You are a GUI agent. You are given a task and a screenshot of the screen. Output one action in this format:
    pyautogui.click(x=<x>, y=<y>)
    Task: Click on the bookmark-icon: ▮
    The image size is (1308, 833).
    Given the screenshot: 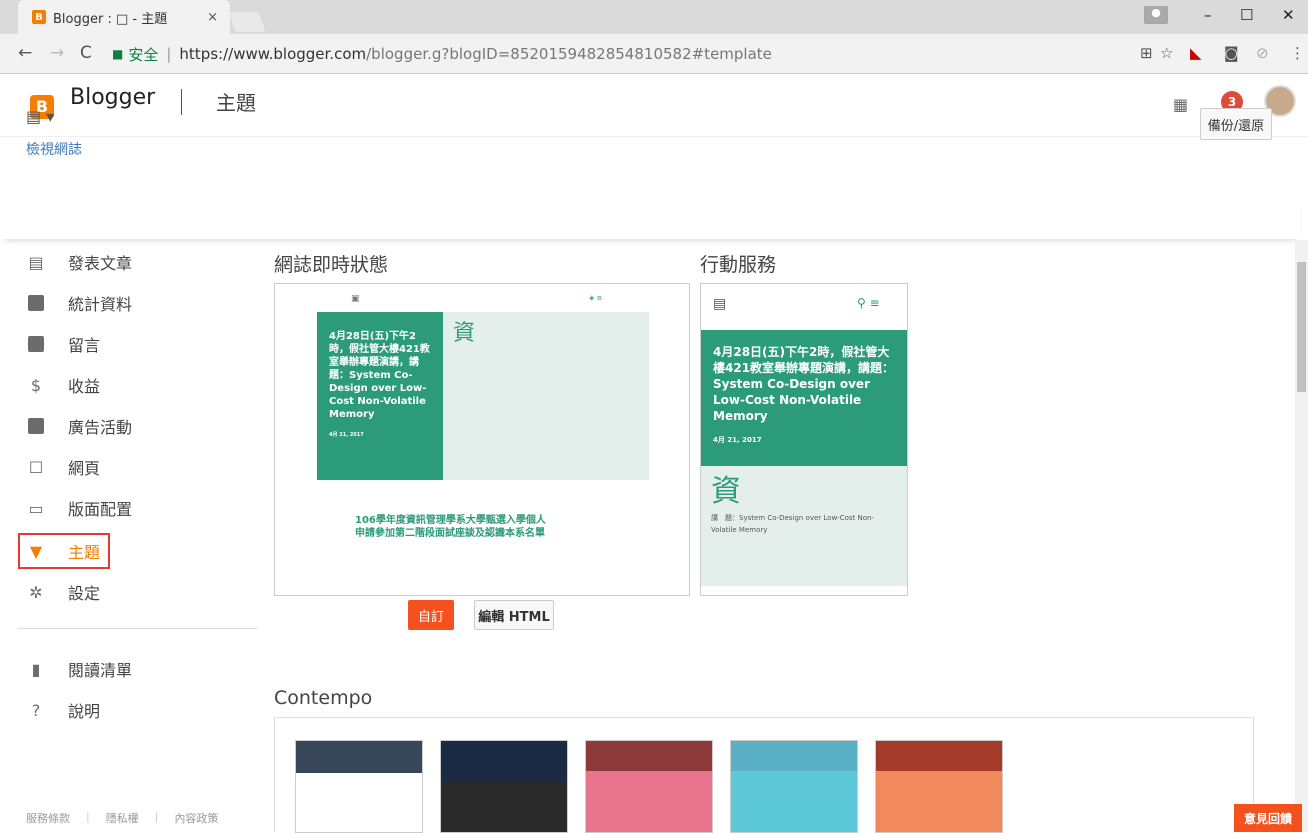 What is the action you would take?
    pyautogui.click(x=36, y=669)
    